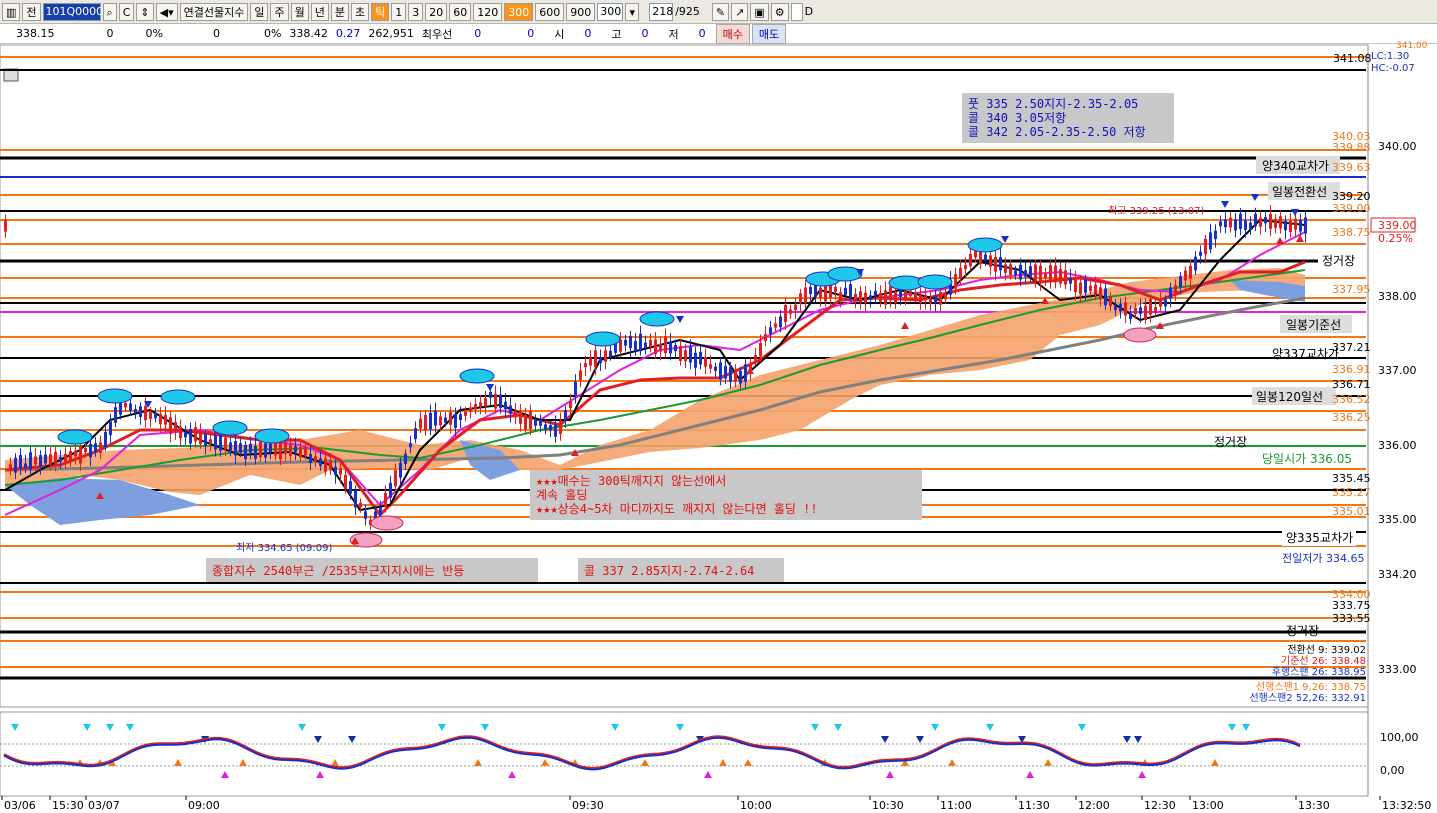  I want to click on gear-icon: ⚙, so click(779, 11).